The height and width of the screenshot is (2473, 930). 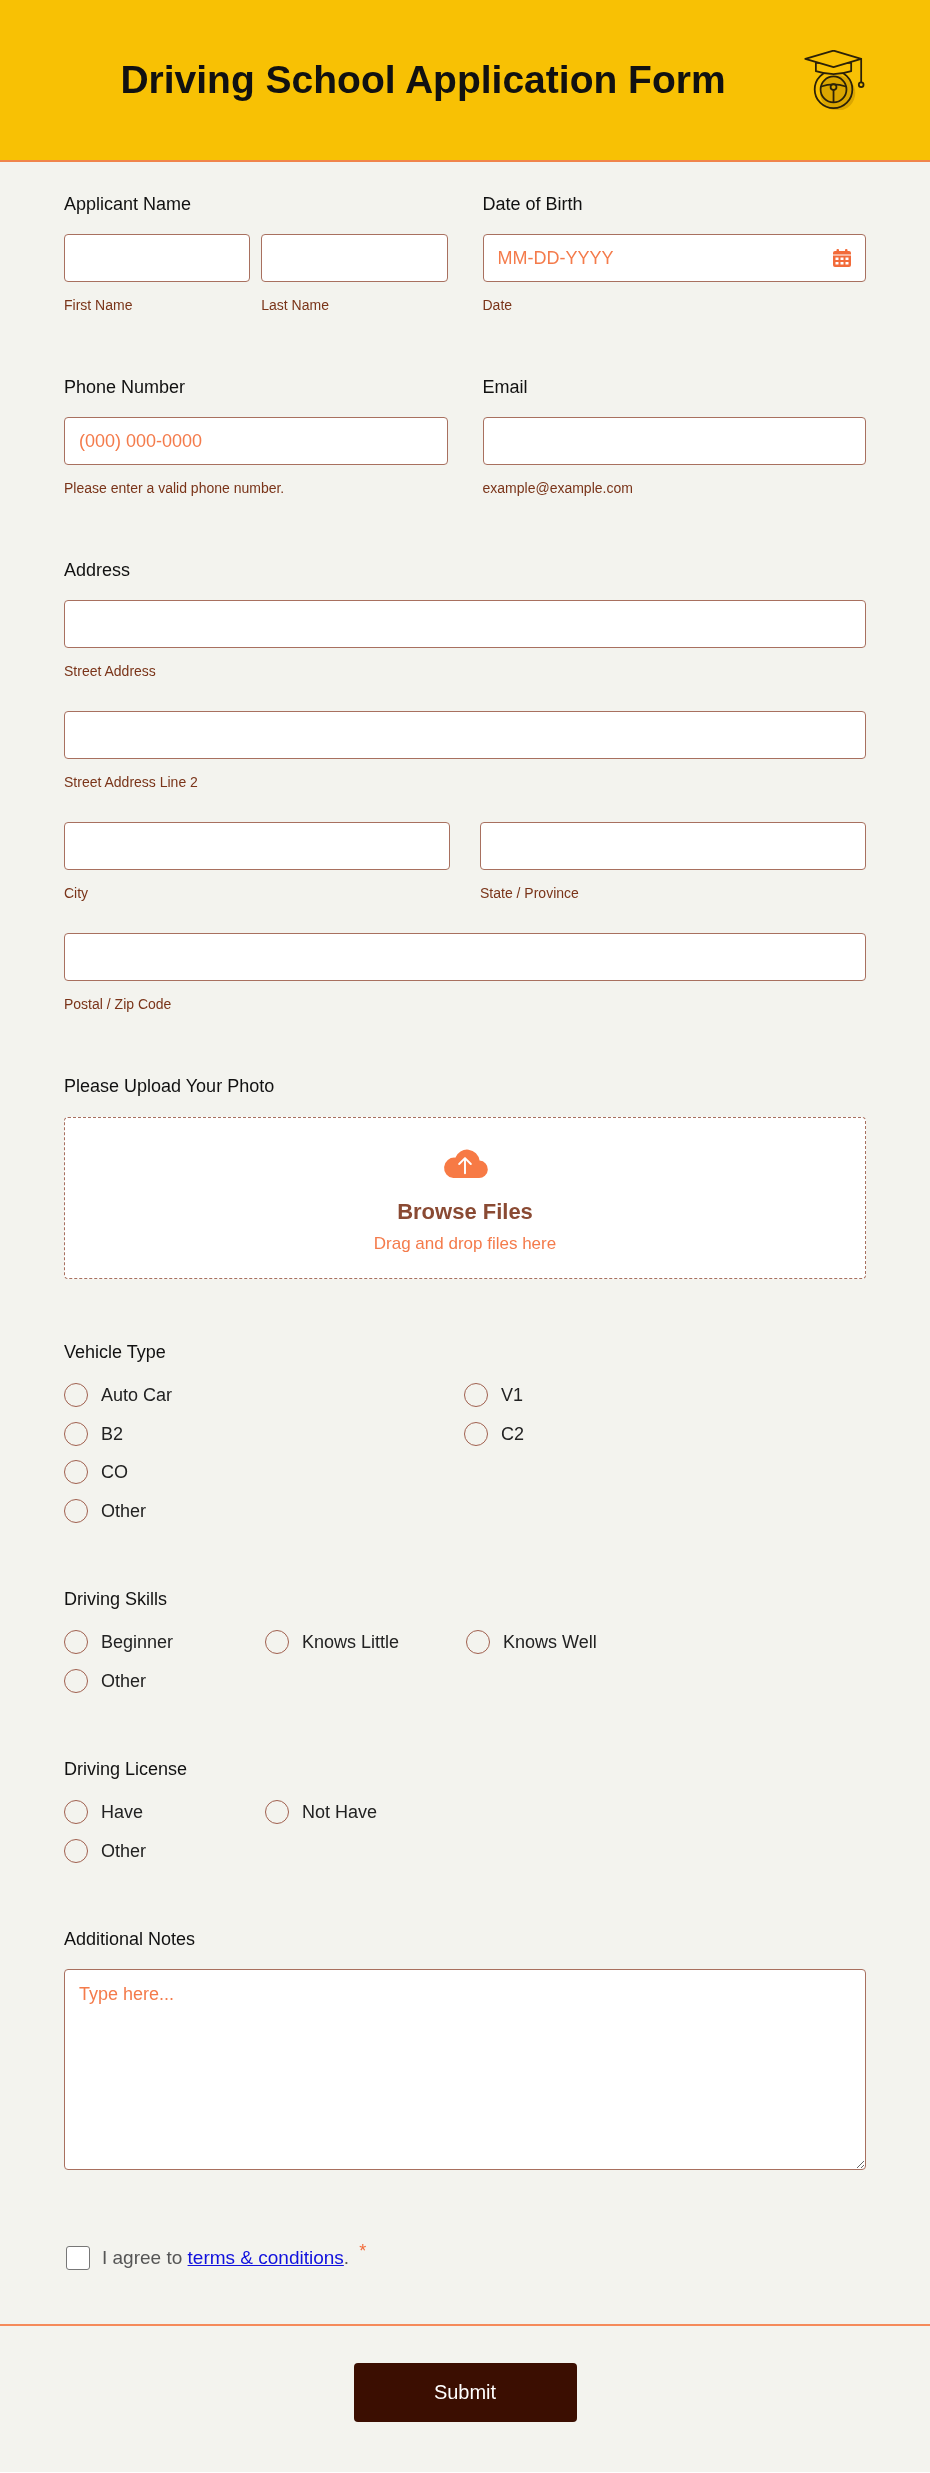 I want to click on browse-files-button: Browse Files, so click(x=465, y=1212).